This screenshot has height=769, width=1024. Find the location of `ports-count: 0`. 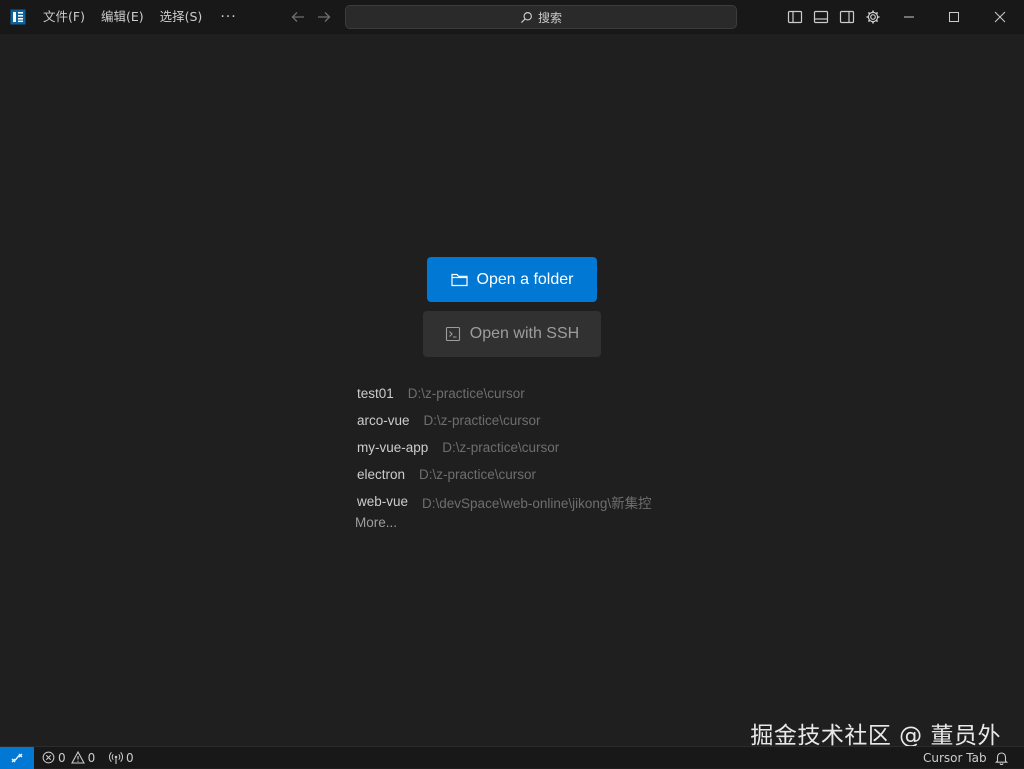

ports-count: 0 is located at coordinates (130, 757).